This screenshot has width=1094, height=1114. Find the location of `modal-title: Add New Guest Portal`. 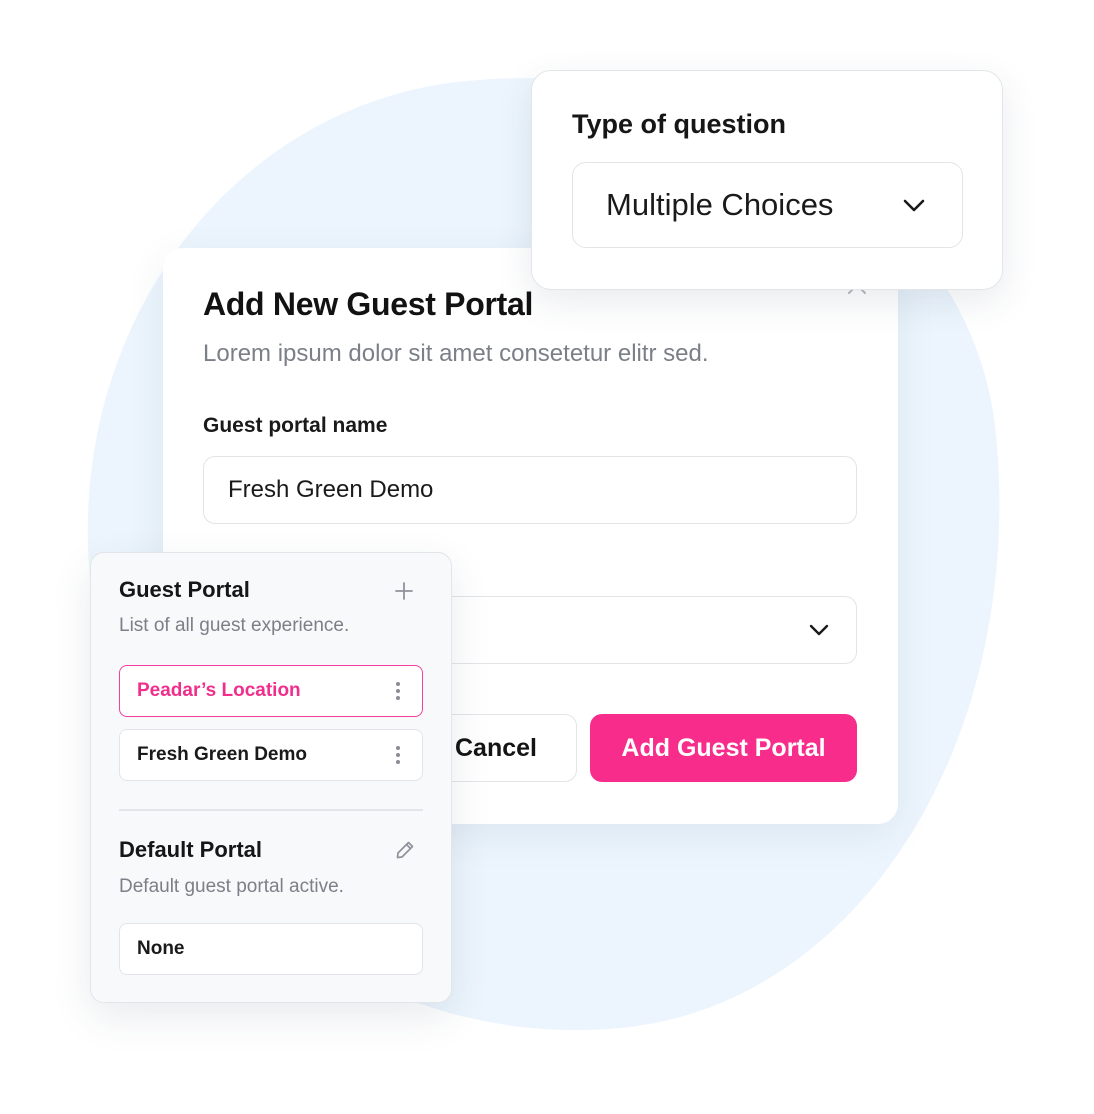

modal-title: Add New Guest Portal is located at coordinates (368, 304).